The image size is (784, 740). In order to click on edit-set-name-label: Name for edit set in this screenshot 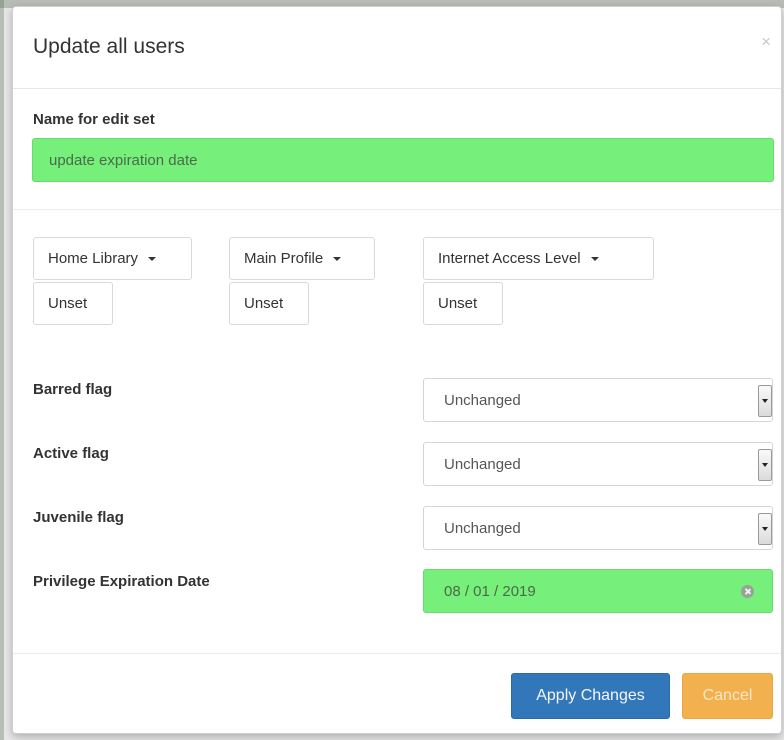, I will do `click(94, 119)`.